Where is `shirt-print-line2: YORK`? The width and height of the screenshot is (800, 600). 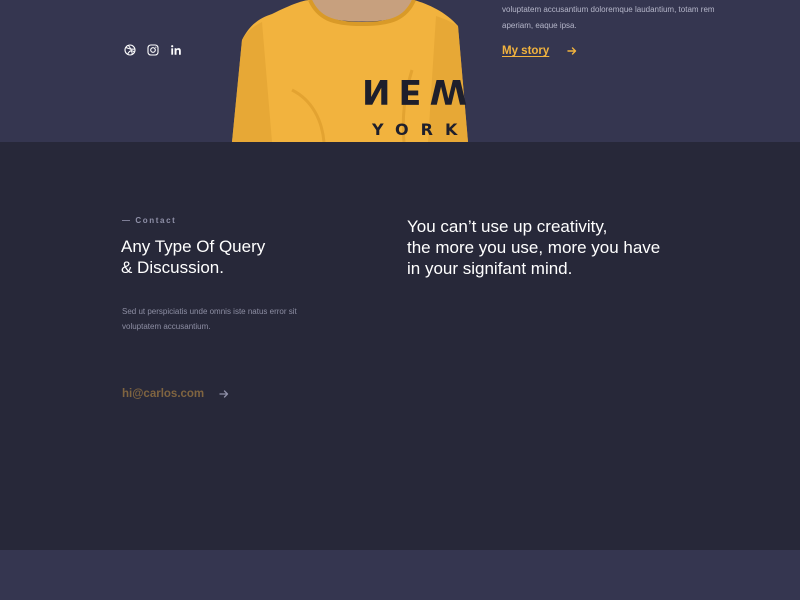 shirt-print-line2: YORK is located at coordinates (420, 129).